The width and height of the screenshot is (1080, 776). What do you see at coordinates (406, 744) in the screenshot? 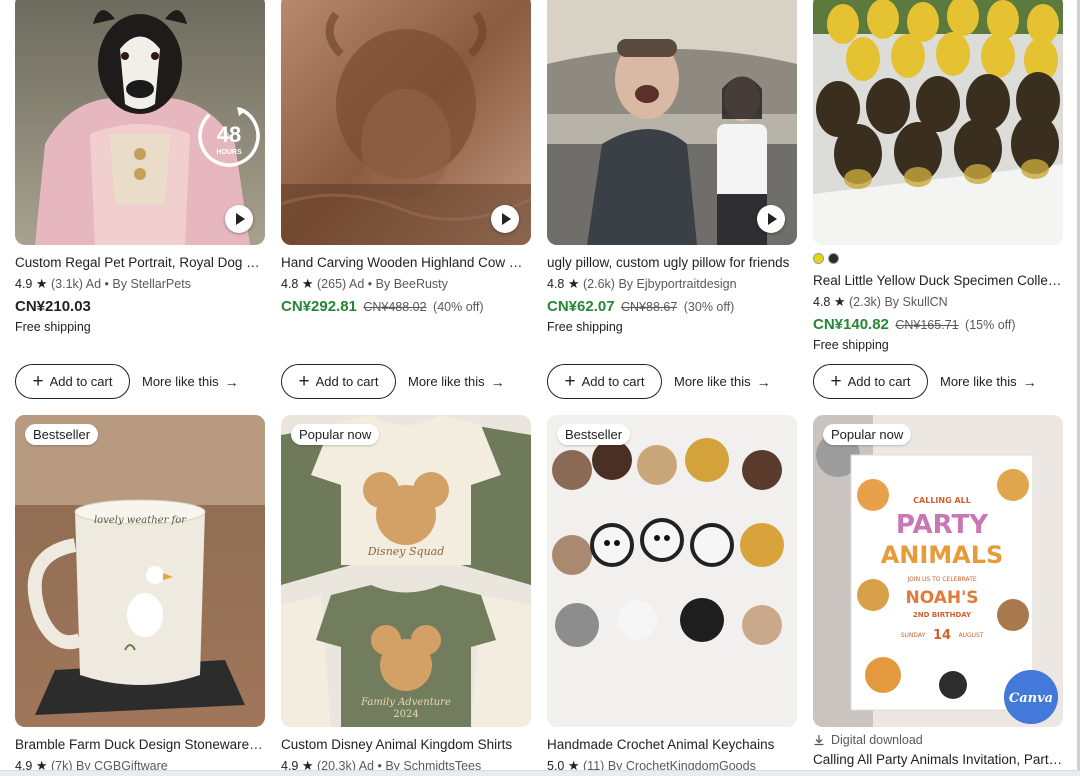
I see `listing-title: Custom Disney Animal Kingdom Shirts` at bounding box center [406, 744].